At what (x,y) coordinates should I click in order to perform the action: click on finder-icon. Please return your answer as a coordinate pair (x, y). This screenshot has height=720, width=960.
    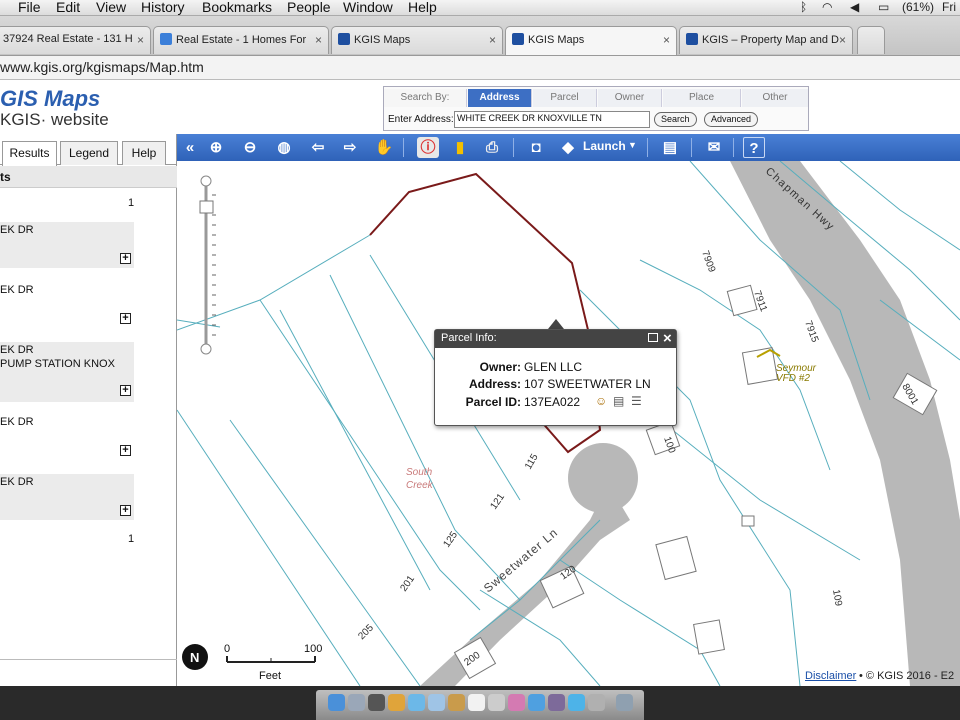
    Looking at the image, I should click on (336, 702).